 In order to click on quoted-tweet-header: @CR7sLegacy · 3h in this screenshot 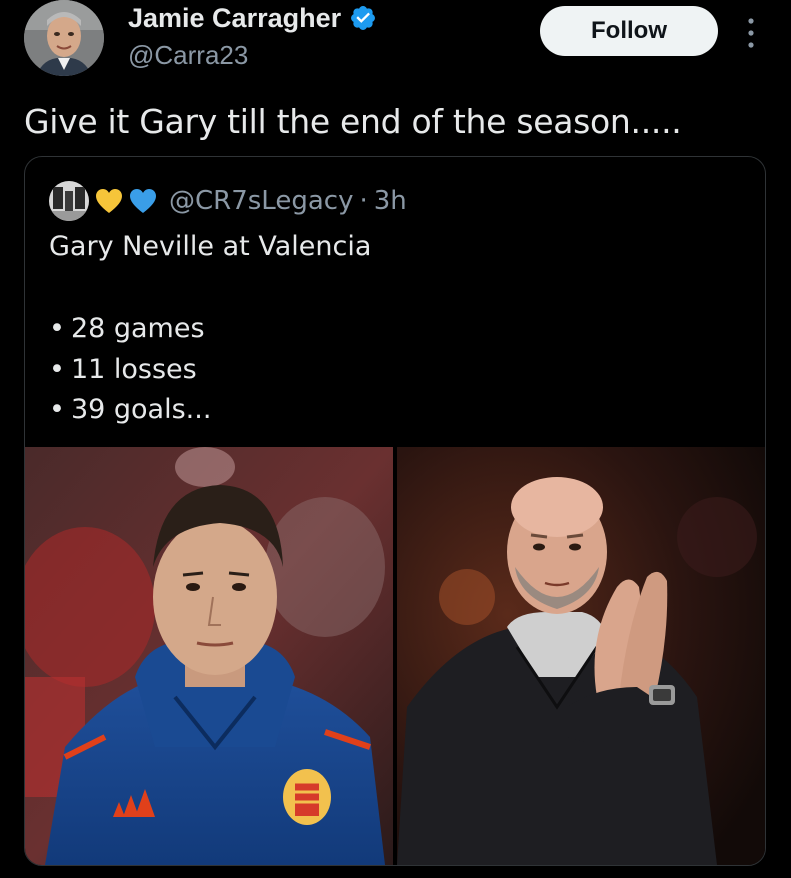, I will do `click(228, 201)`.